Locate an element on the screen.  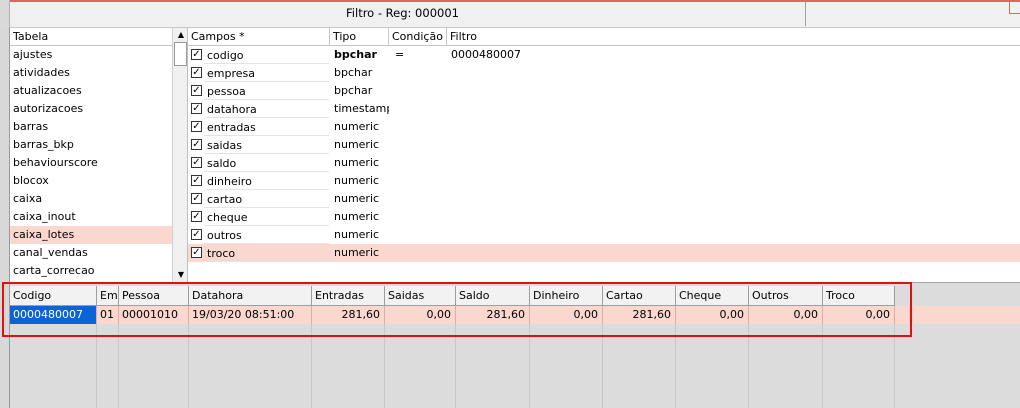
field-row: ✓ pessoa bpchar is located at coordinates (604, 91).